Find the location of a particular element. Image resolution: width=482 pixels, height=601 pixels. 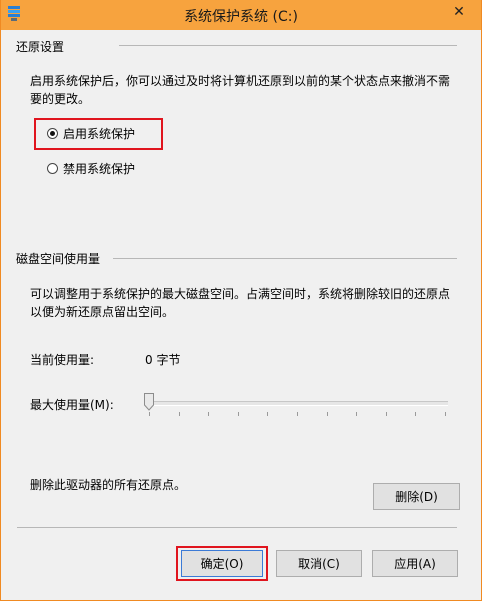

slider-thumb is located at coordinates (149, 402).